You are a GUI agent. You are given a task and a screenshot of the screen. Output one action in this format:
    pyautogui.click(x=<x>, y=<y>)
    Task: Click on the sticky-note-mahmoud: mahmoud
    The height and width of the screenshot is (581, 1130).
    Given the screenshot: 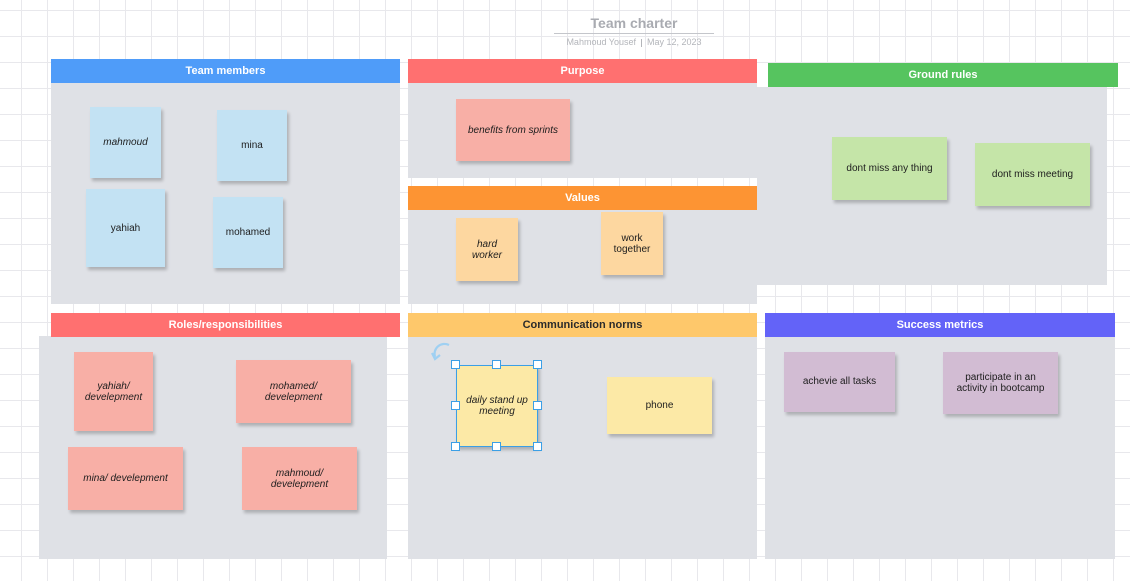 What is the action you would take?
    pyautogui.click(x=125, y=142)
    